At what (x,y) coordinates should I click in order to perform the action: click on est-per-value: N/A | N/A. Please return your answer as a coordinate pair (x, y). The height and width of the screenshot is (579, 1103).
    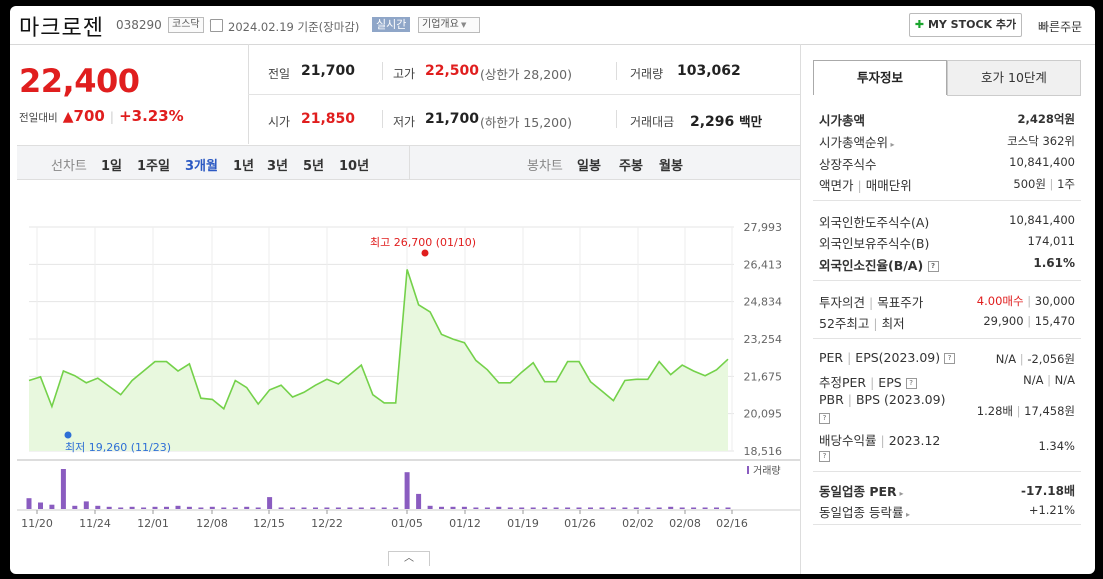
    Looking at the image, I should click on (1049, 380).